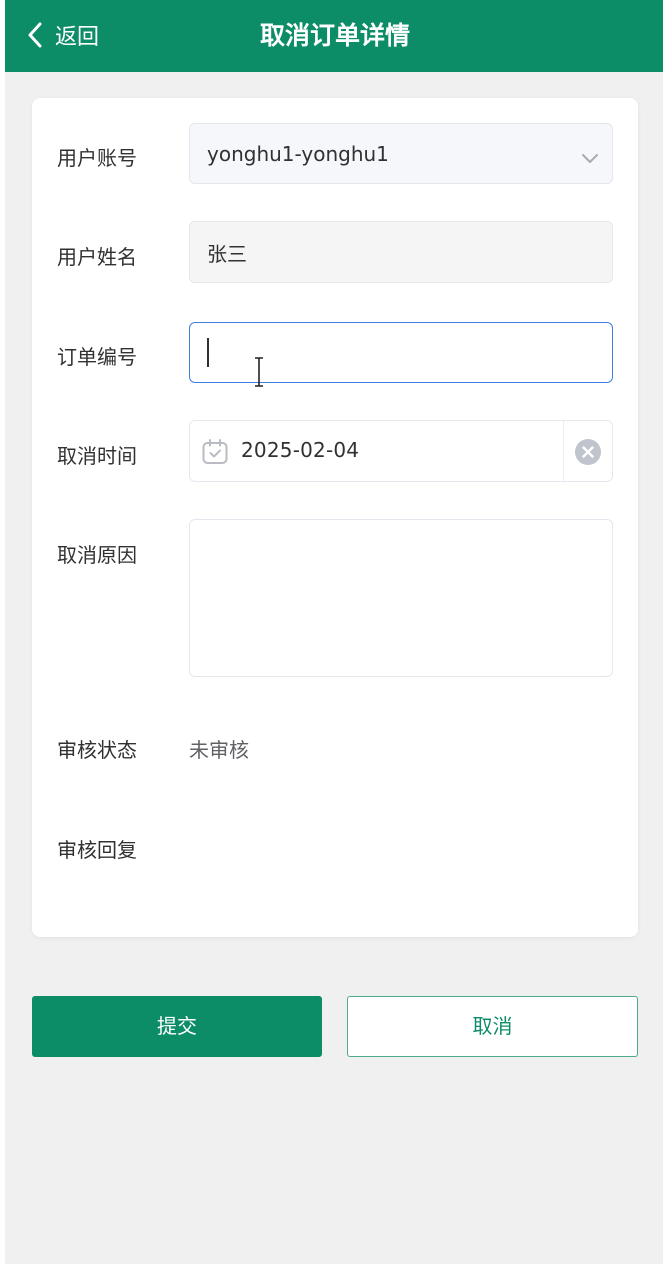 The image size is (663, 1264). What do you see at coordinates (401, 451) in the screenshot?
I see `cancel-time-picker: 2025-02-04` at bounding box center [401, 451].